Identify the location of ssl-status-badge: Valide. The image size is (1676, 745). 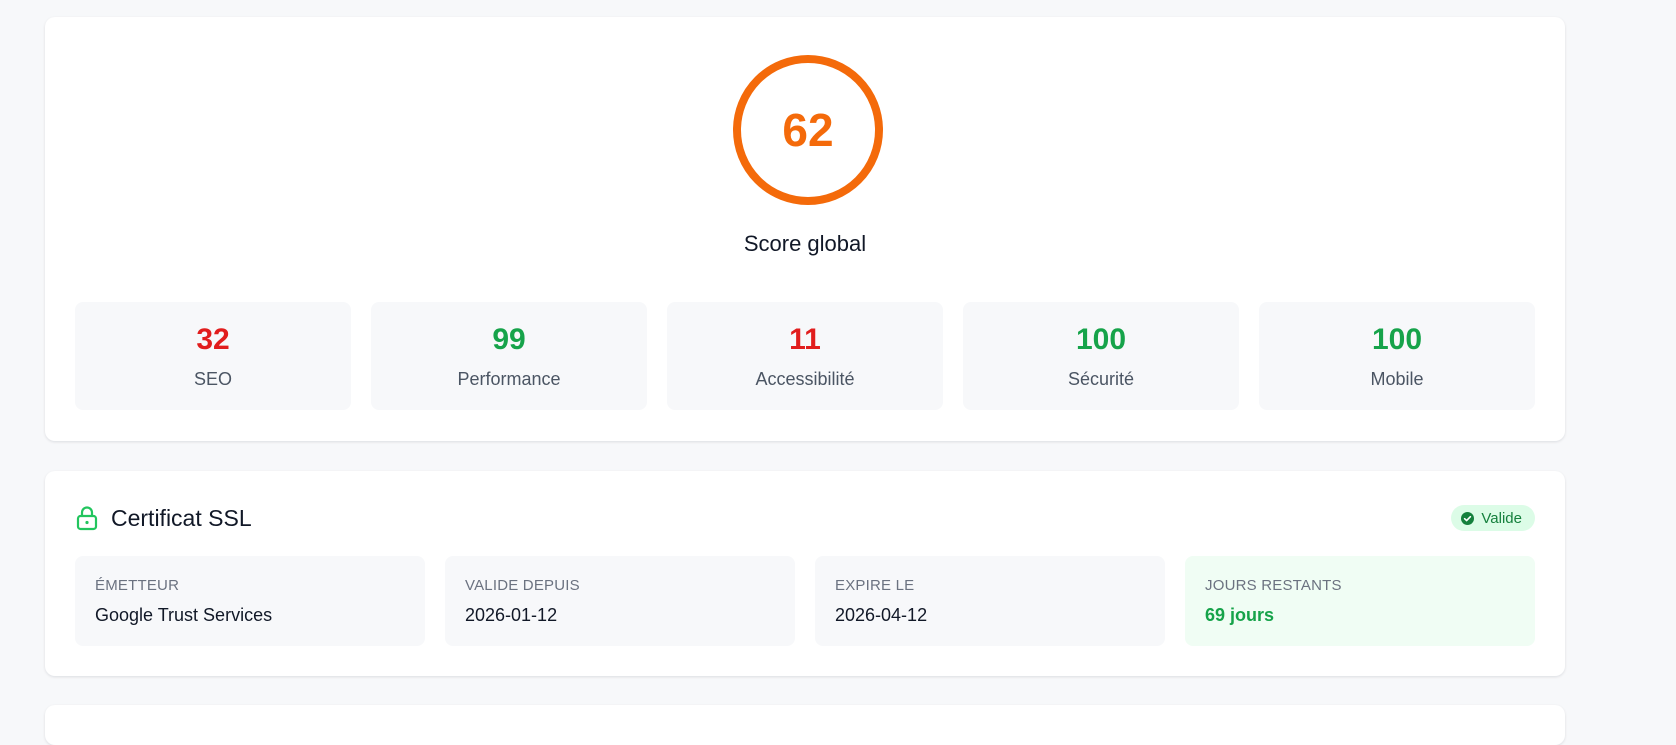
(1493, 518).